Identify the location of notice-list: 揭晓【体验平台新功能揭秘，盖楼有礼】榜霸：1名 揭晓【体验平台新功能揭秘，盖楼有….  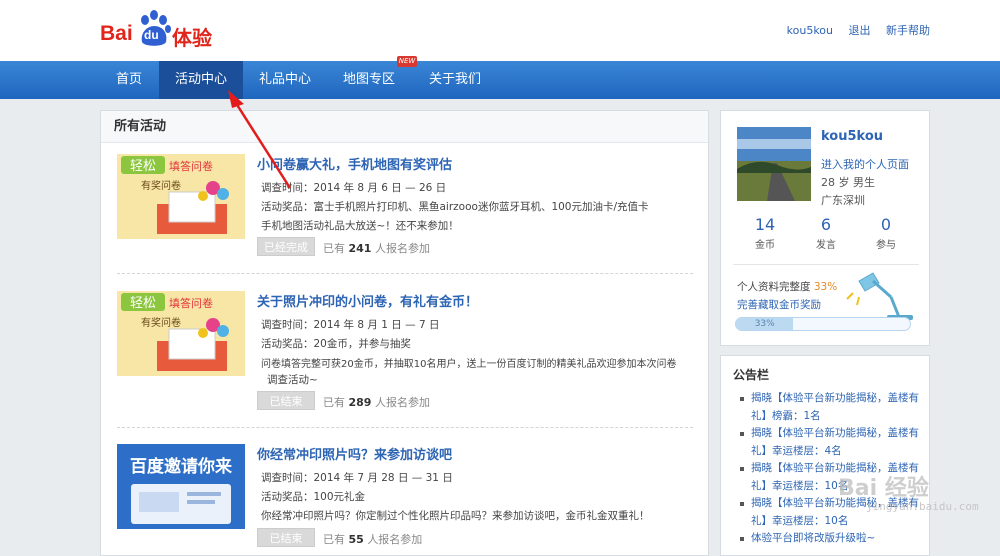
(826, 469).